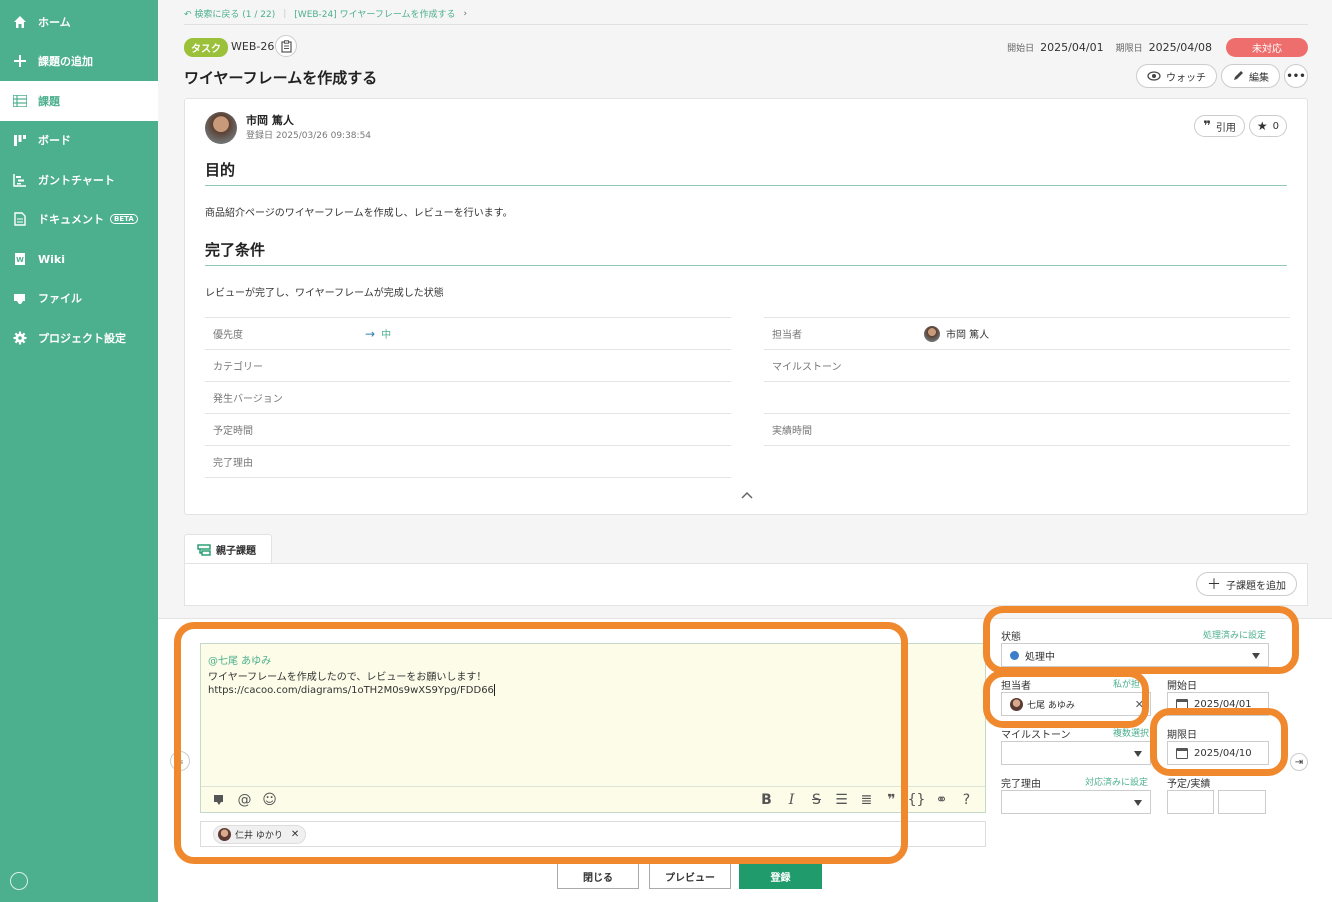  Describe the element at coordinates (240, 661) in the screenshot. I see `mention-text: @七尾 あゆみ` at that location.